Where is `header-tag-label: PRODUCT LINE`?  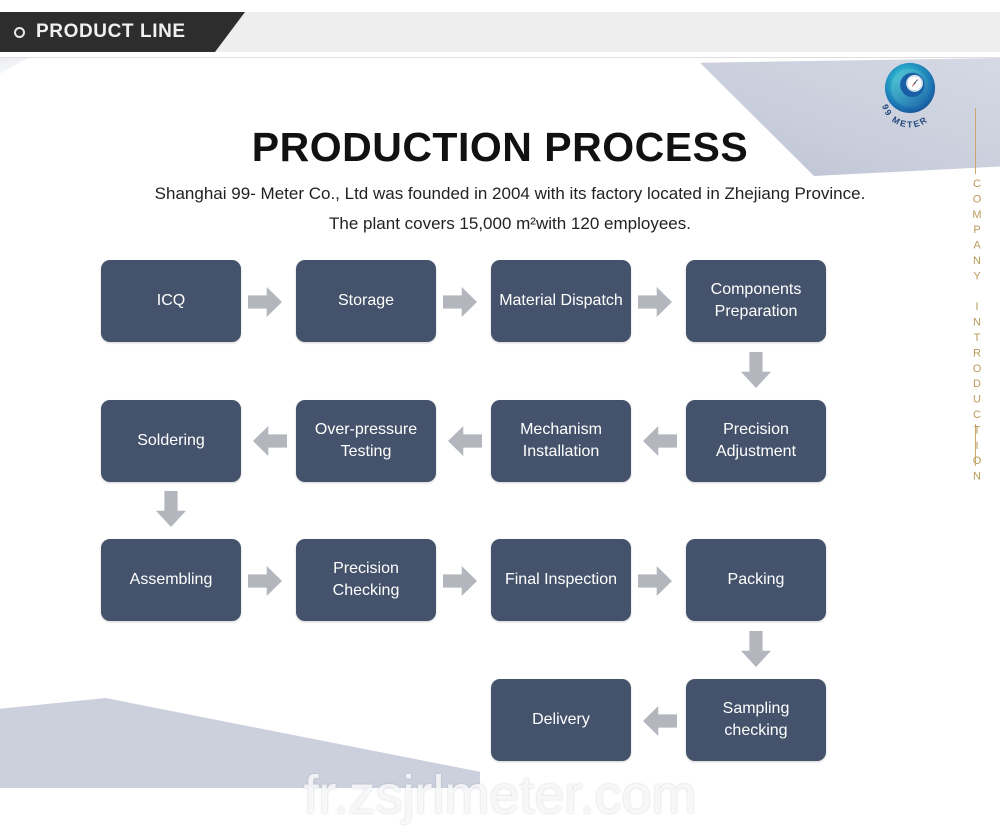 header-tag-label: PRODUCT LINE is located at coordinates (111, 31).